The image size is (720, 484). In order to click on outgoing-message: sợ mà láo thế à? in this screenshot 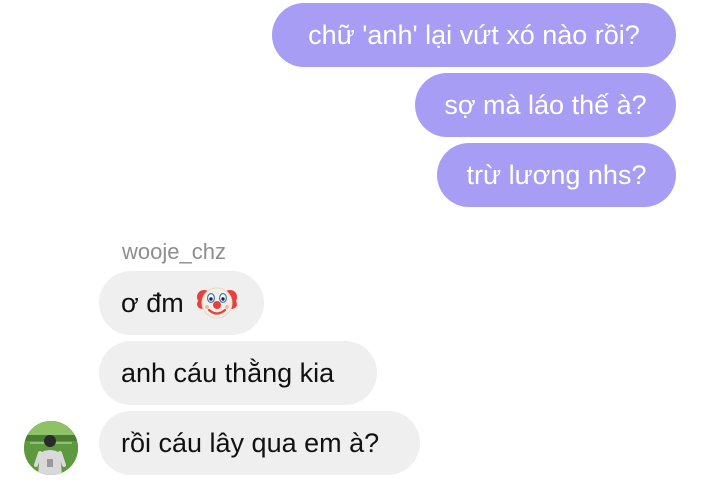, I will do `click(545, 105)`.